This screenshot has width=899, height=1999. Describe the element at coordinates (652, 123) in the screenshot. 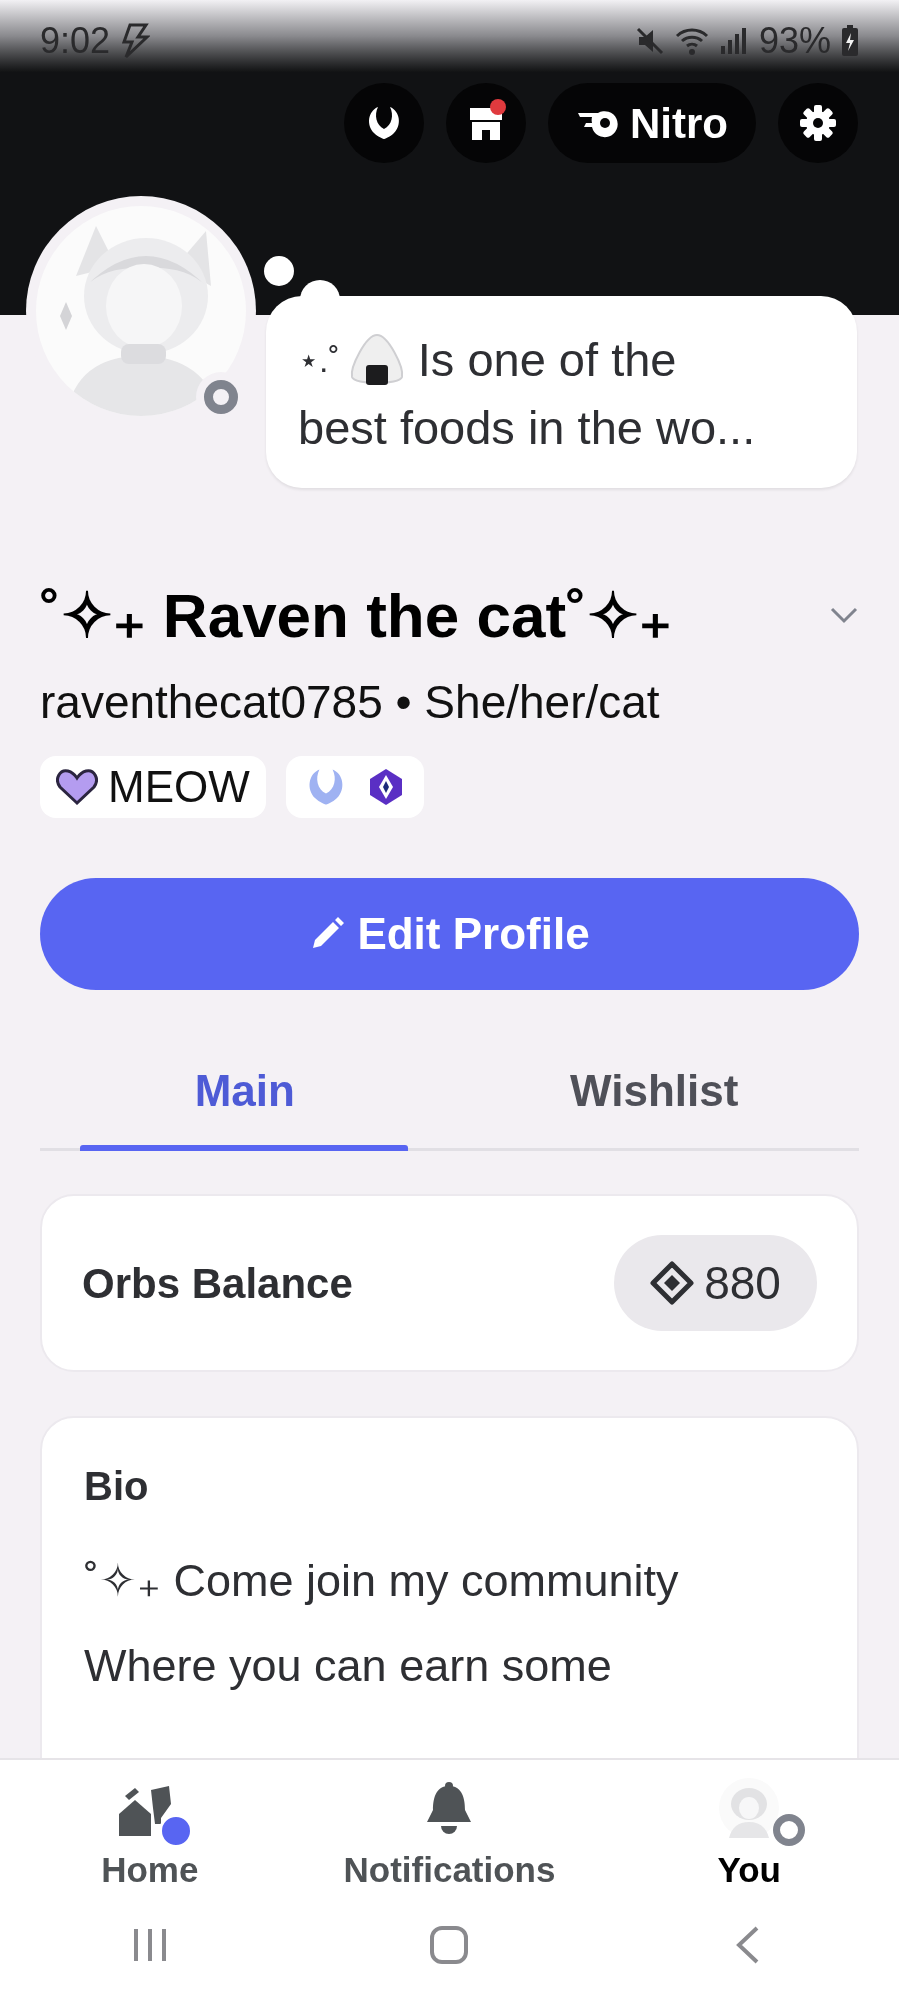

I see `nitro-button: Nitro` at that location.